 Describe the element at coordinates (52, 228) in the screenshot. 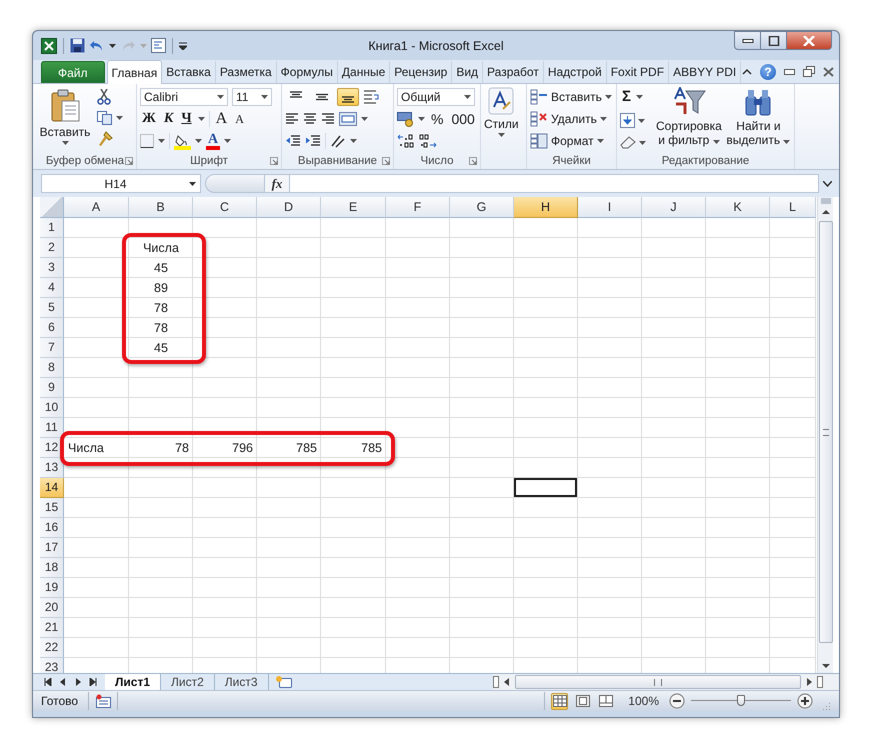

I see `row-header: 1` at that location.